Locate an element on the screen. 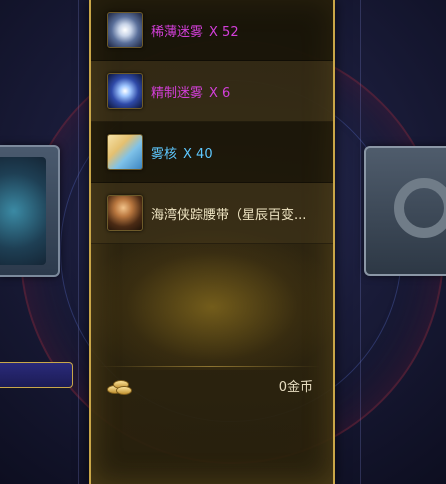 The image size is (446, 484). reward-item-text: 雾核 X 40 is located at coordinates (182, 152).